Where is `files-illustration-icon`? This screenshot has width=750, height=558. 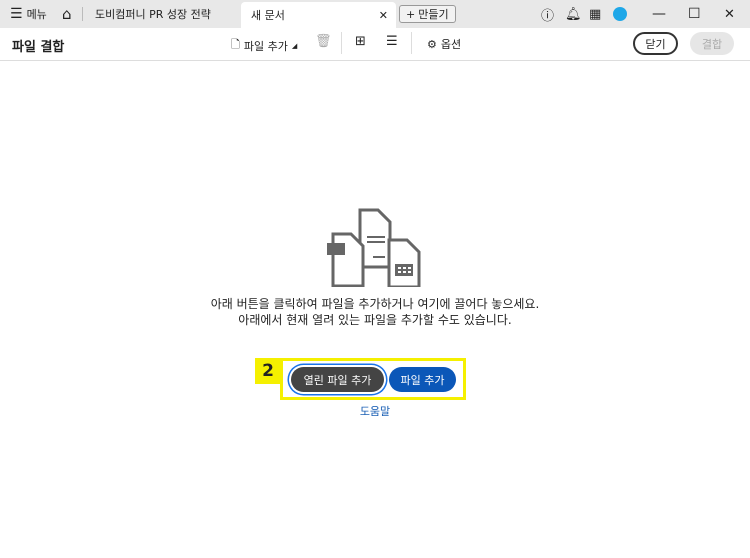
files-illustration-icon is located at coordinates (374, 247).